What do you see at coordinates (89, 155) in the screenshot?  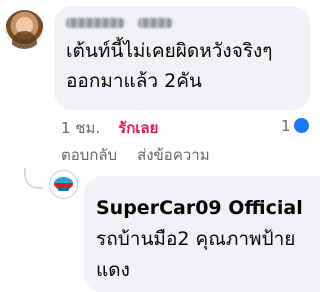 I see `reply-button: ตอบกลับ` at bounding box center [89, 155].